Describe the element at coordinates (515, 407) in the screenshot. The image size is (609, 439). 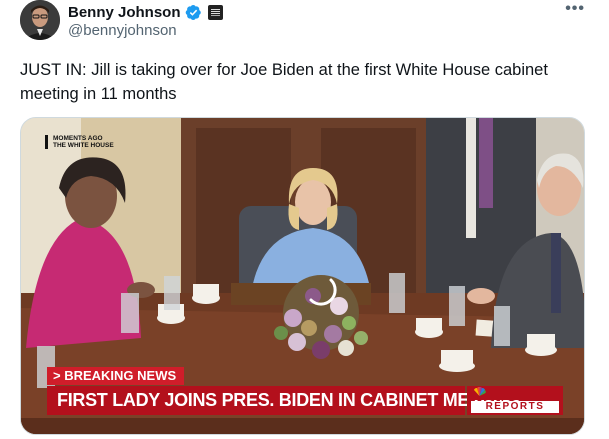
I see `network-sub-label: REPORTS` at that location.